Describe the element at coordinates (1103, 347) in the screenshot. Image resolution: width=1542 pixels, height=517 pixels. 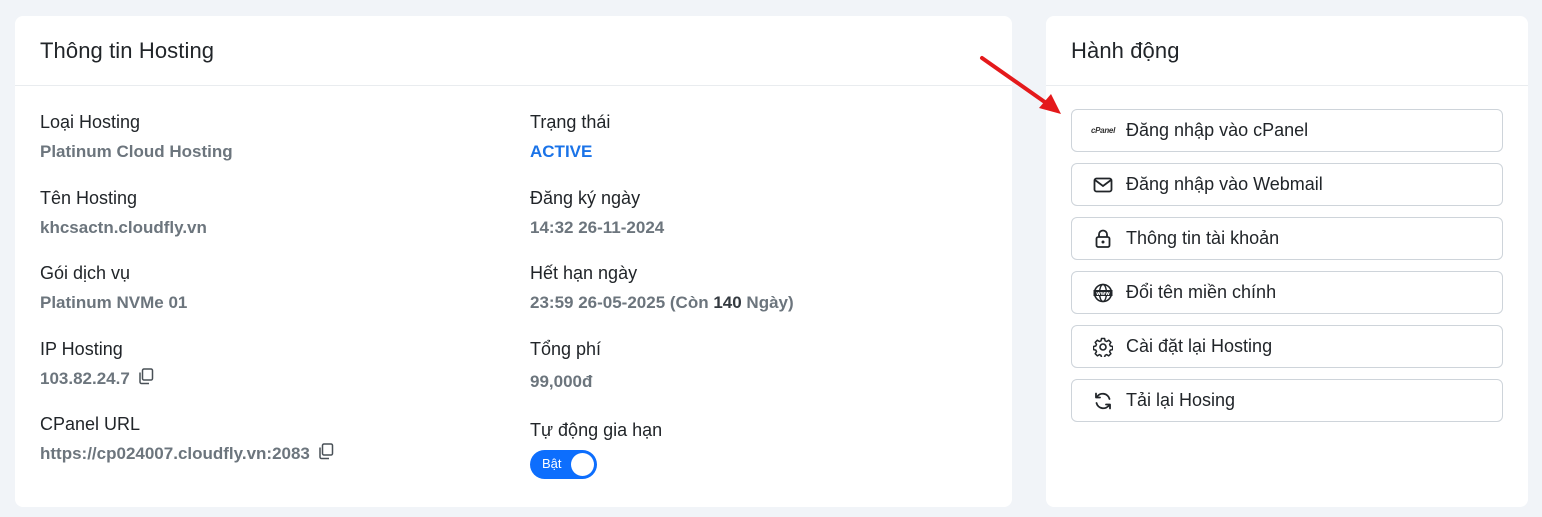
I see `gear-icon` at that location.